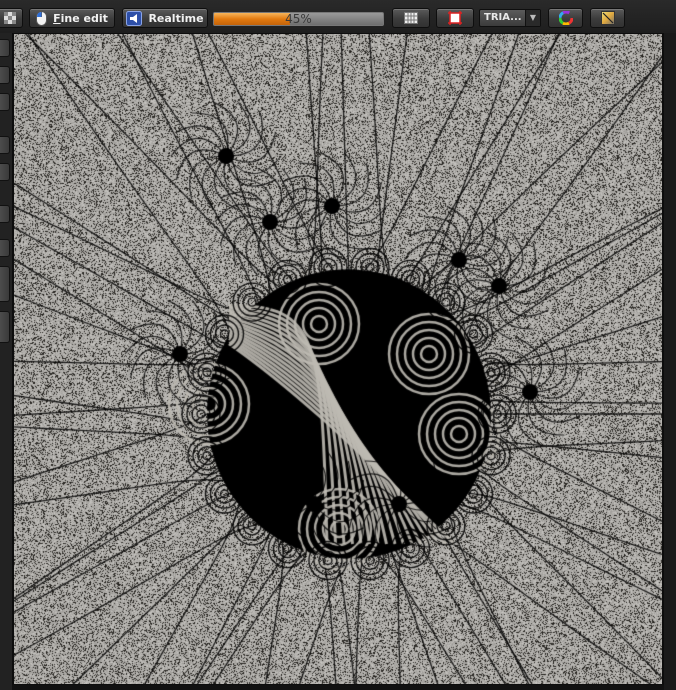 Image resolution: width=676 pixels, height=690 pixels. I want to click on colors-button, so click(565, 18).